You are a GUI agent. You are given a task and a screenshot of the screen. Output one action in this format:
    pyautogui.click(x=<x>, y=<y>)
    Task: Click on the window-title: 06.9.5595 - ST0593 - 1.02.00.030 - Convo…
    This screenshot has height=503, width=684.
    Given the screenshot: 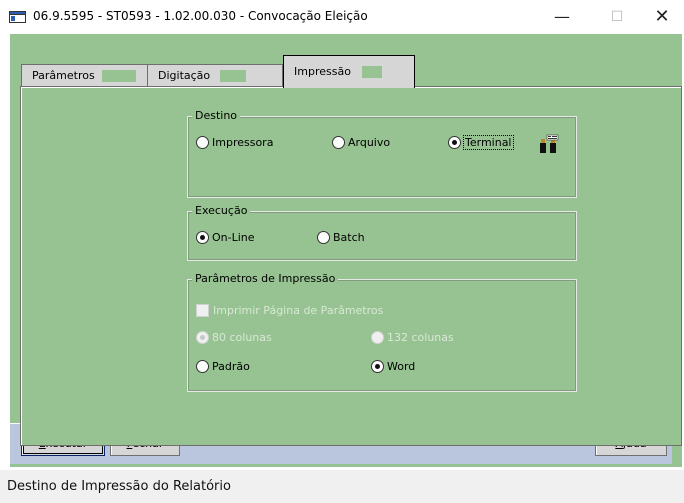 What is the action you would take?
    pyautogui.click(x=200, y=16)
    